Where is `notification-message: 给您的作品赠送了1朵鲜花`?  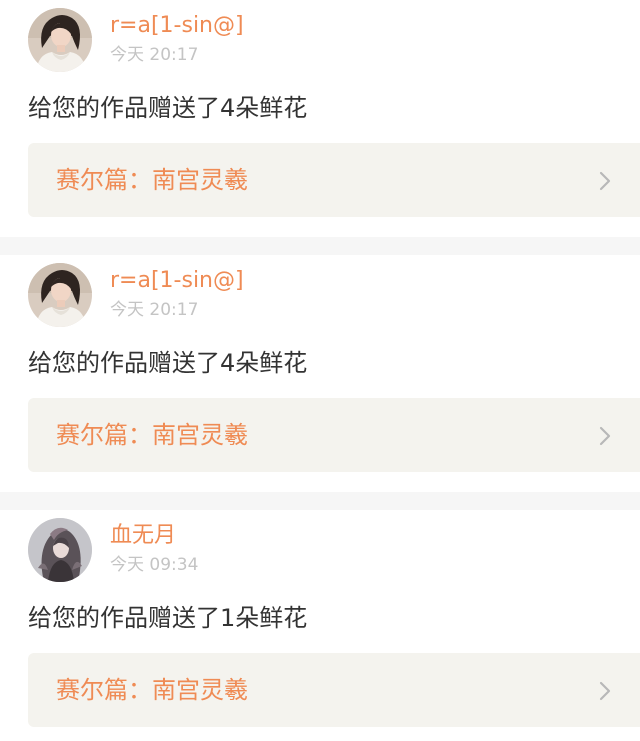
notification-message: 给您的作品赠送了1朵鲜花 is located at coordinates (168, 618).